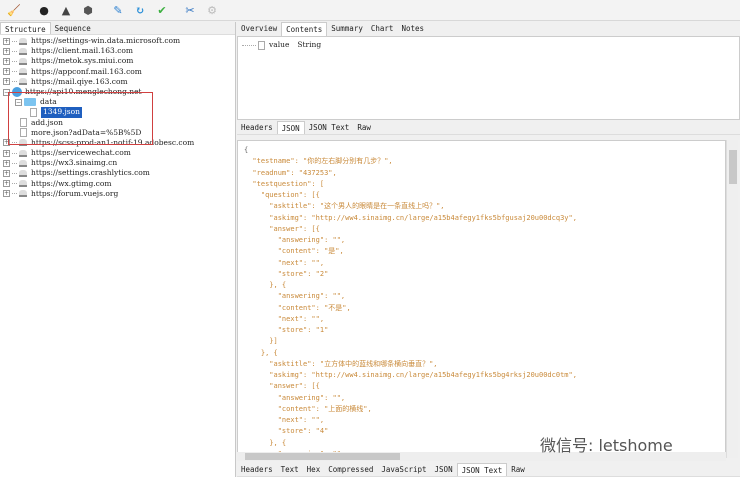 This screenshot has height=477, width=740. Describe the element at coordinates (294, 251) in the screenshot. I see `json-line: "content": "是",` at that location.